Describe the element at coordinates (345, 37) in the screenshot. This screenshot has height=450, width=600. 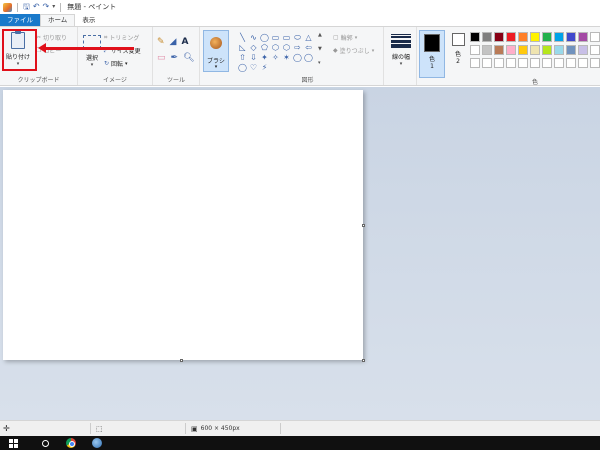
I see `outline-button: ▢ 輪郭 ▾` at that location.